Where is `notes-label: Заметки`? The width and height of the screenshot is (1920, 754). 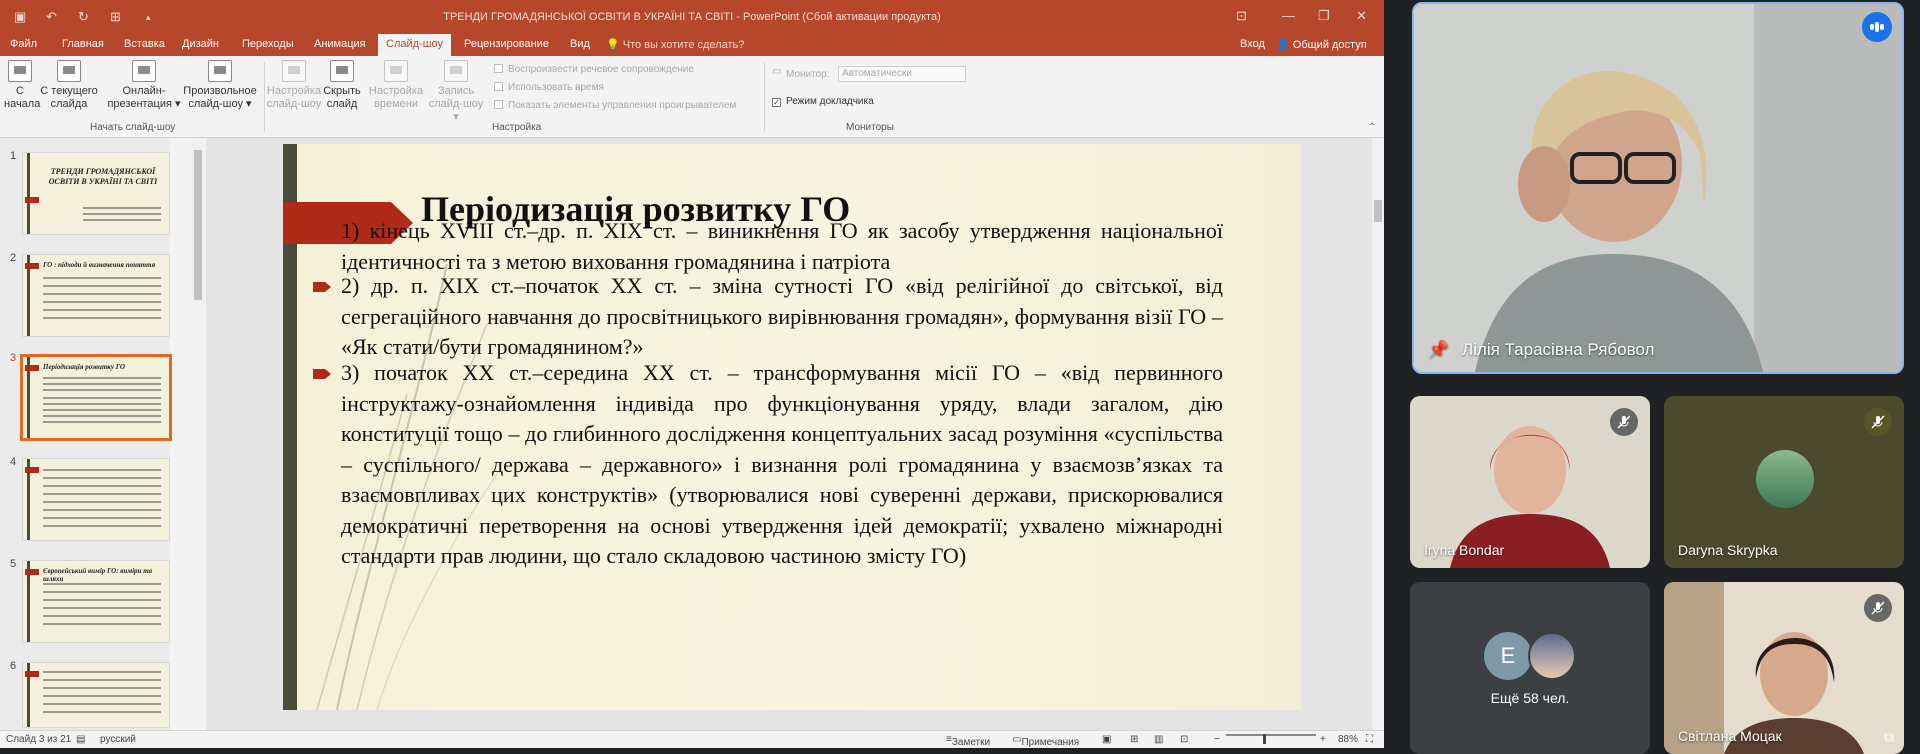 notes-label: Заметки is located at coordinates (971, 742).